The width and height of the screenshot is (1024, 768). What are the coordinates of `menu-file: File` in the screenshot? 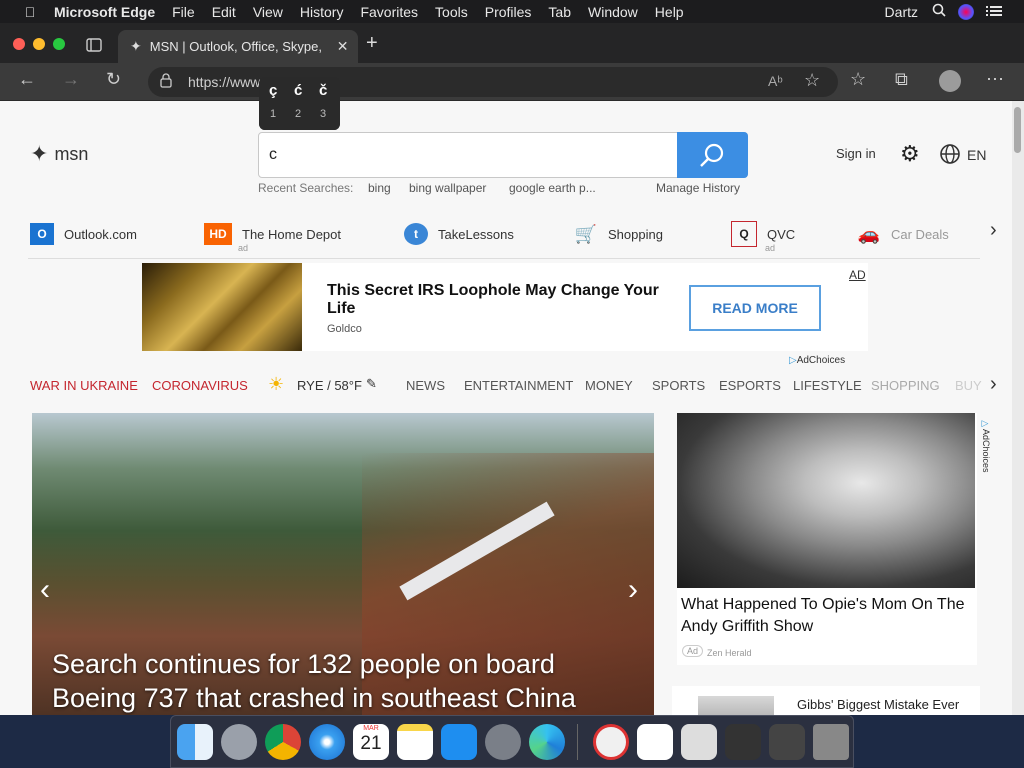 It's located at (183, 12).